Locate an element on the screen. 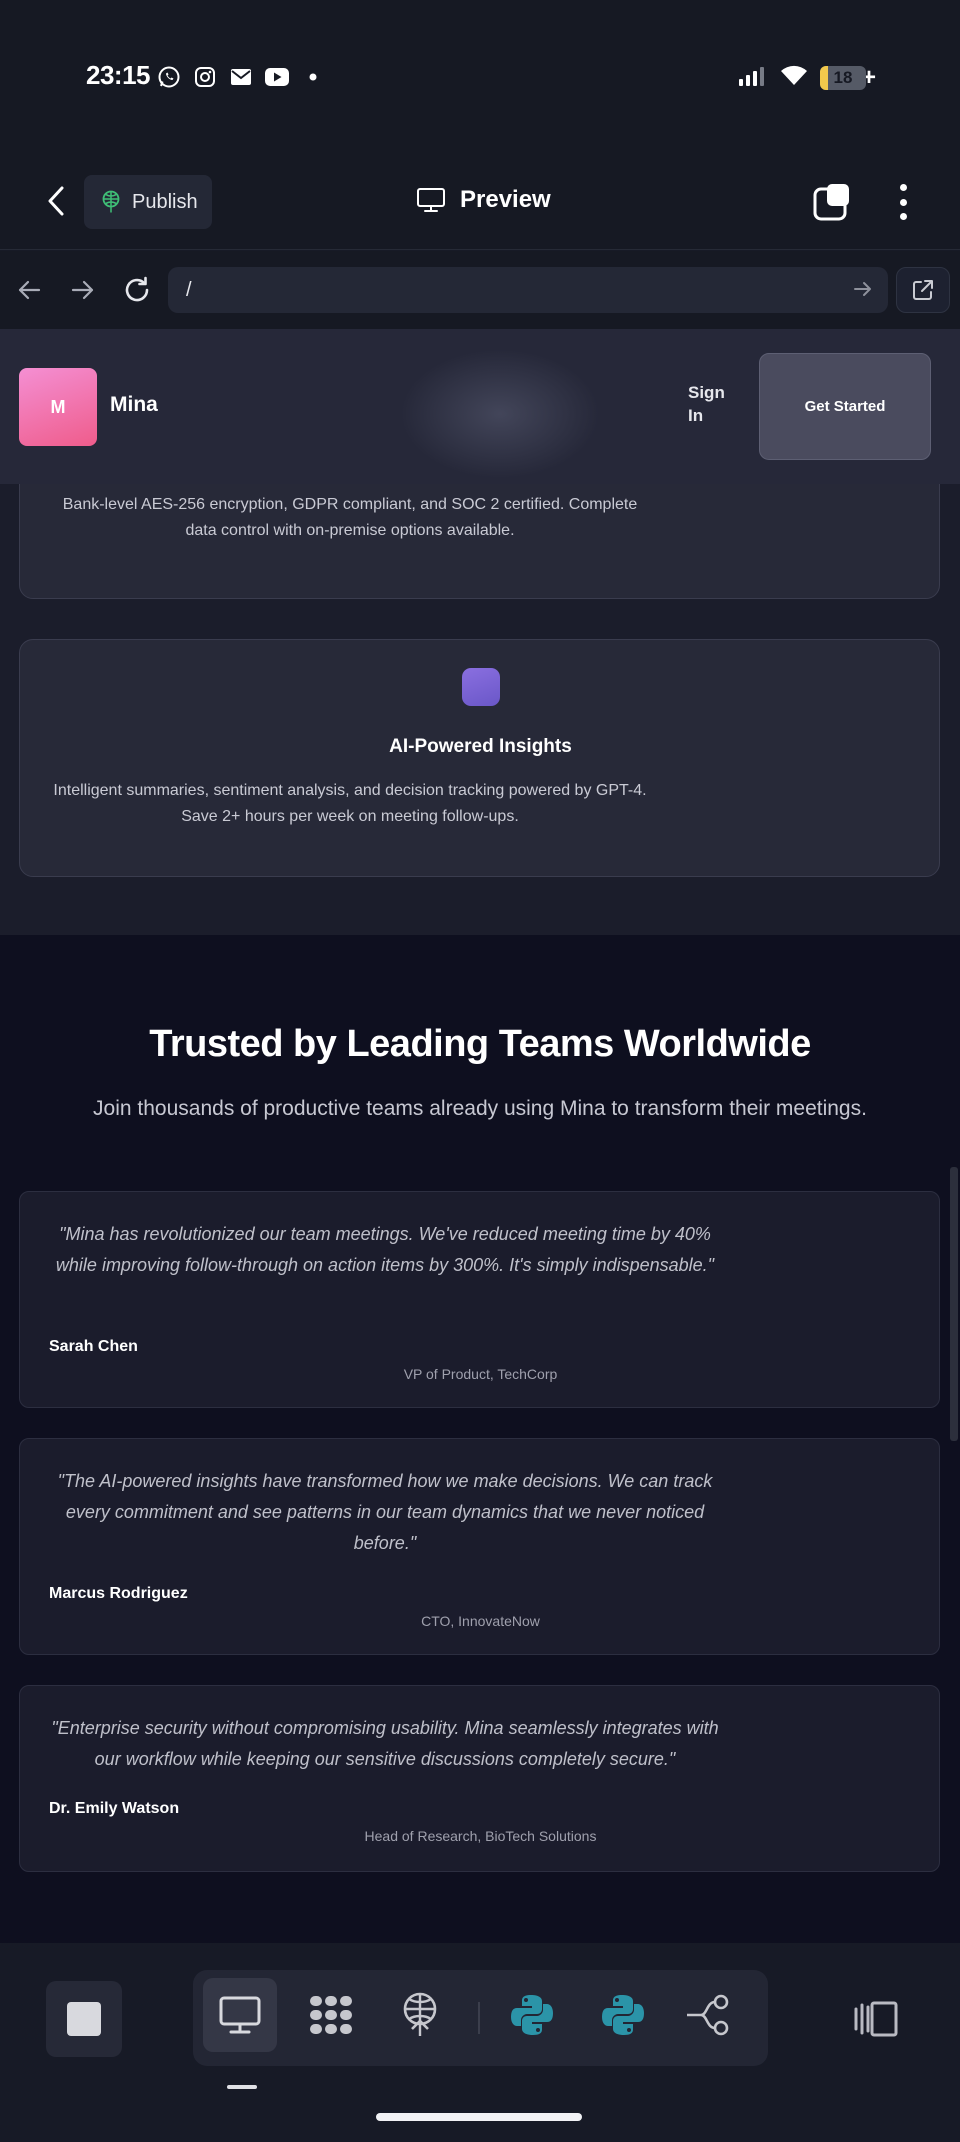  split-panel-icon is located at coordinates (876, 2019).